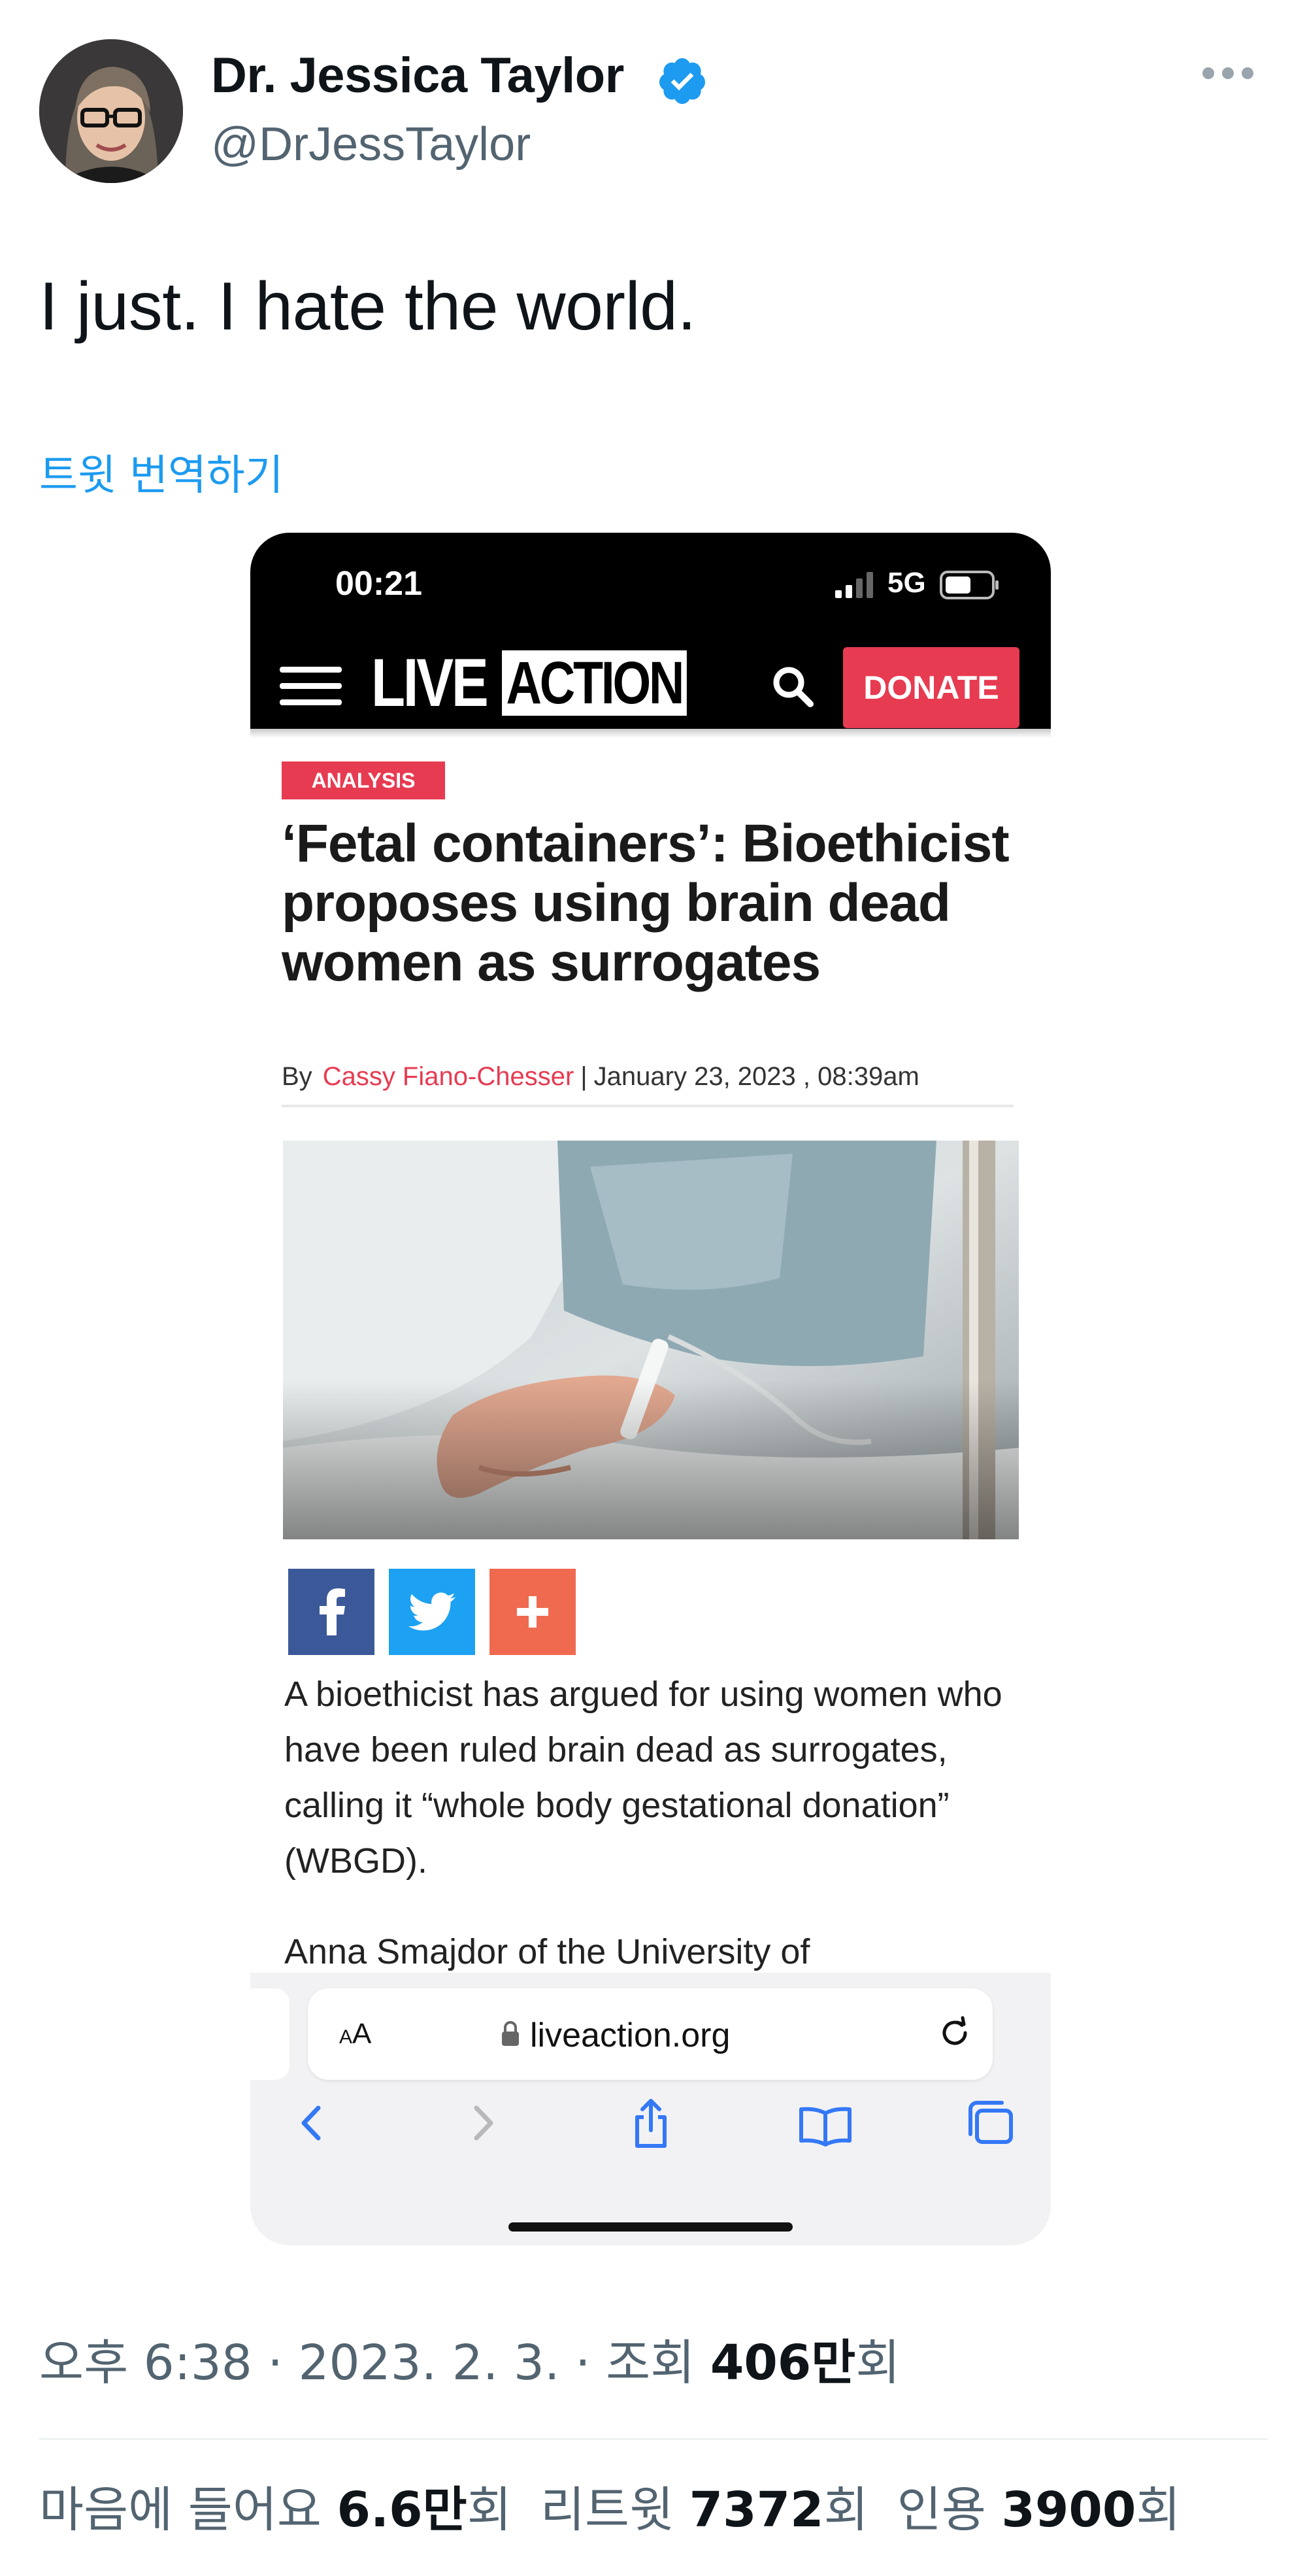 The height and width of the screenshot is (2576, 1307). I want to click on liveaction-logo: LIVE ACTION, so click(549, 683).